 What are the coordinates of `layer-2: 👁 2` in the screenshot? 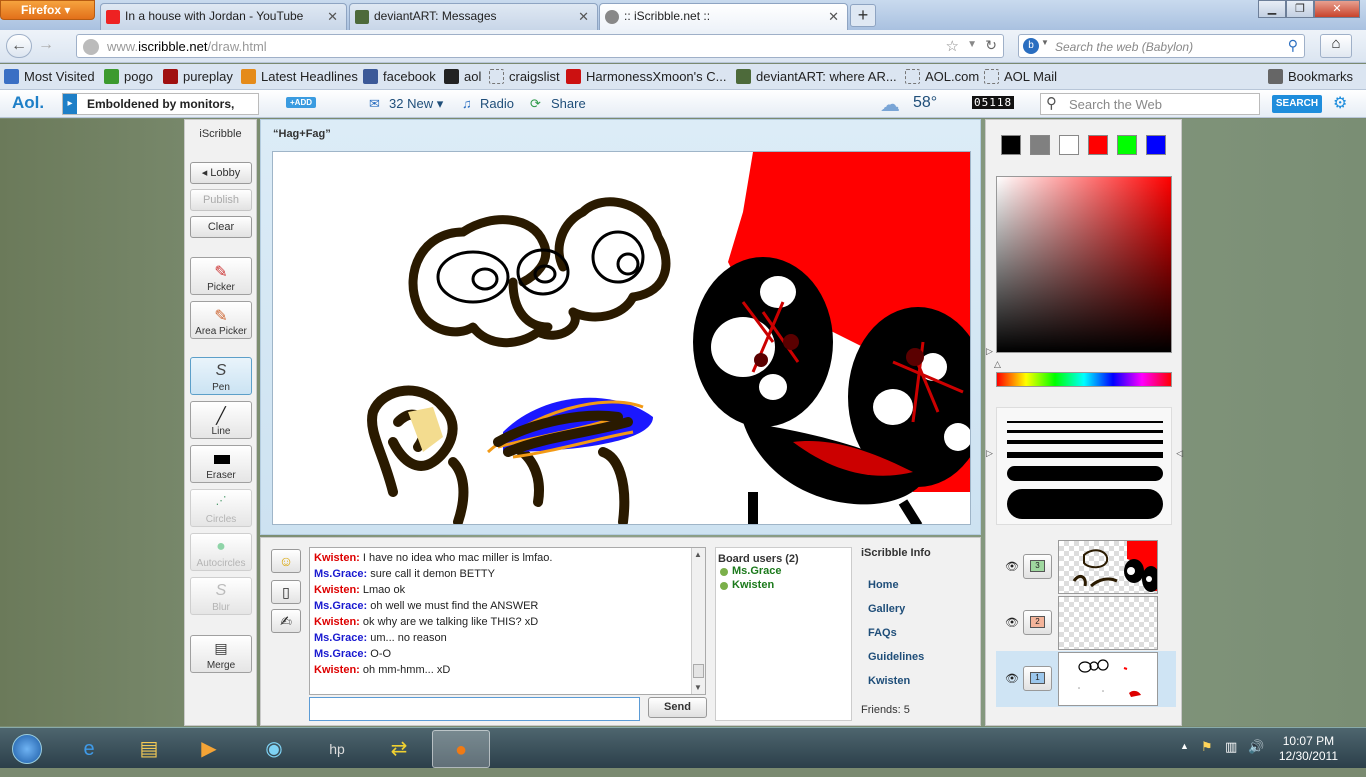 It's located at (1086, 623).